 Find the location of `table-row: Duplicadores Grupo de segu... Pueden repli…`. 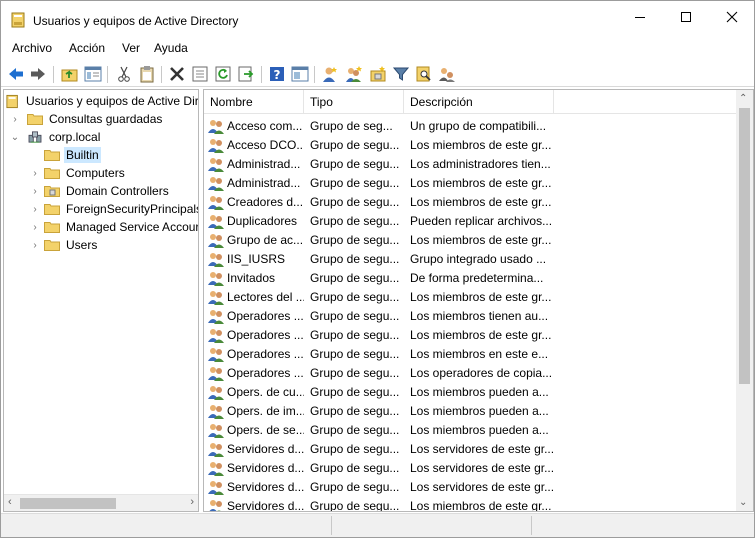

table-row: Duplicadores Grupo de segu... Pueden repli… is located at coordinates (470, 221).